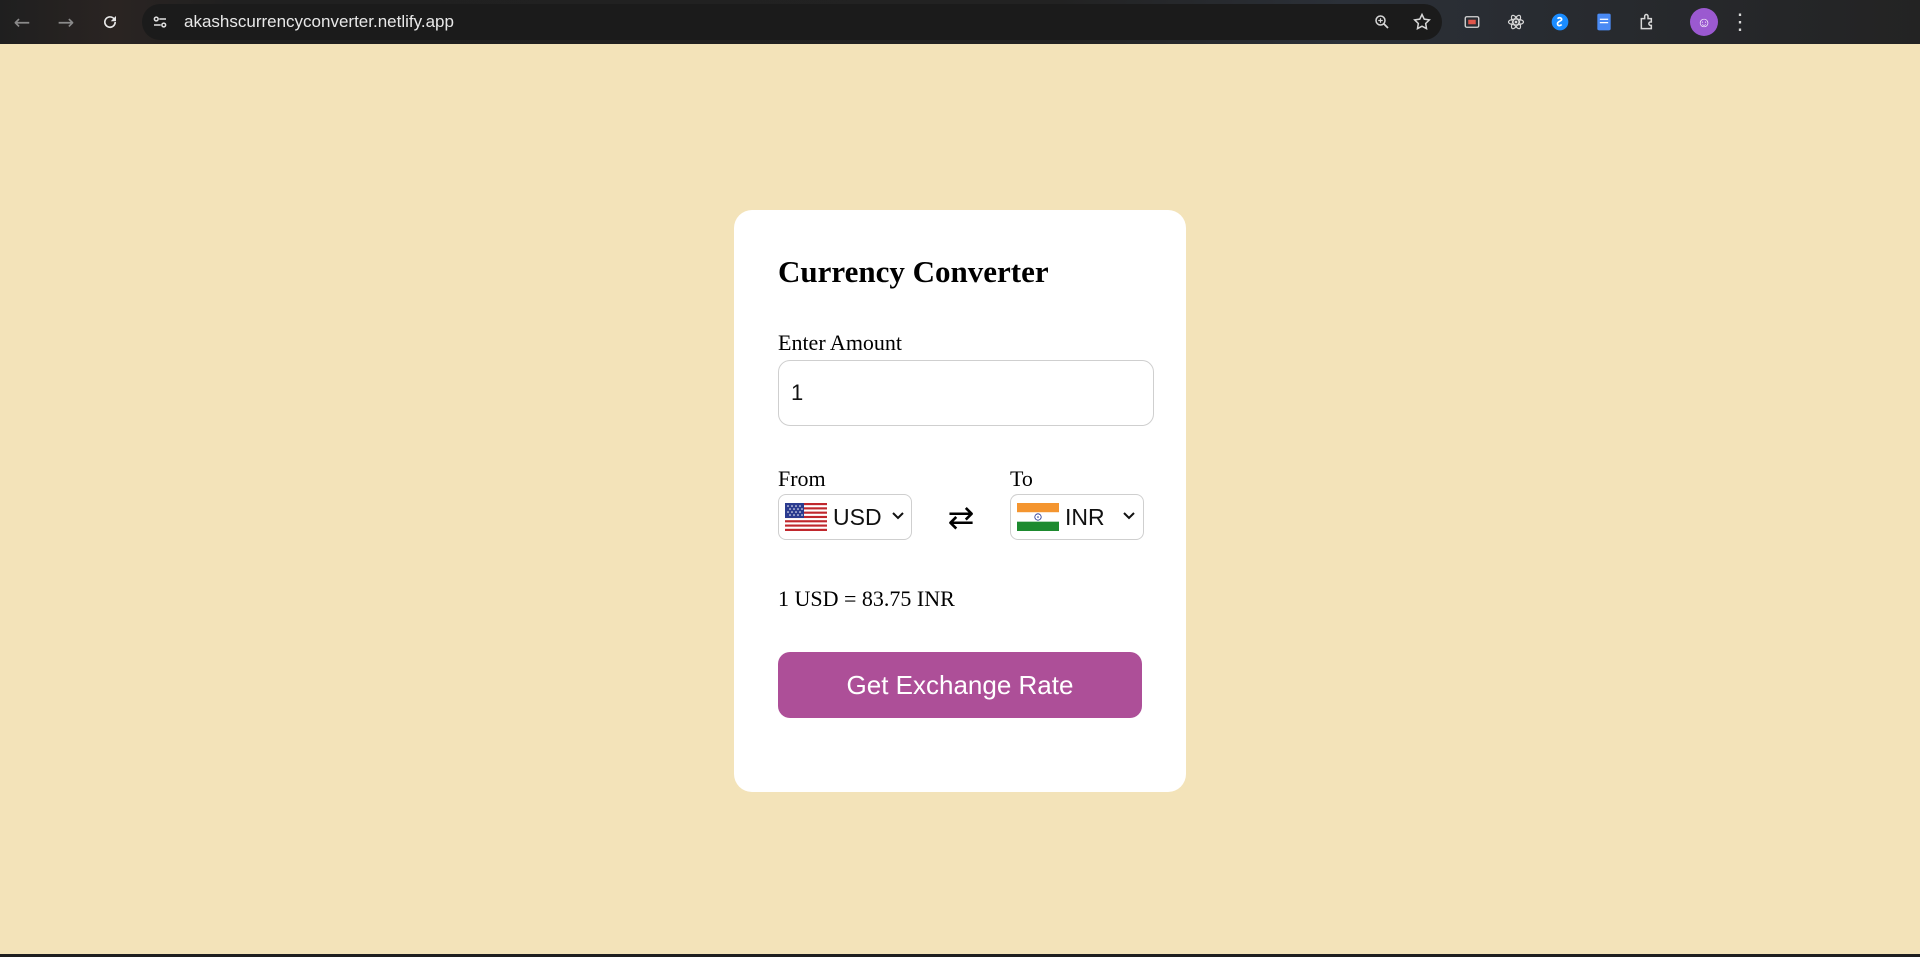  I want to click on menu-icon: ⋮, so click(1740, 22).